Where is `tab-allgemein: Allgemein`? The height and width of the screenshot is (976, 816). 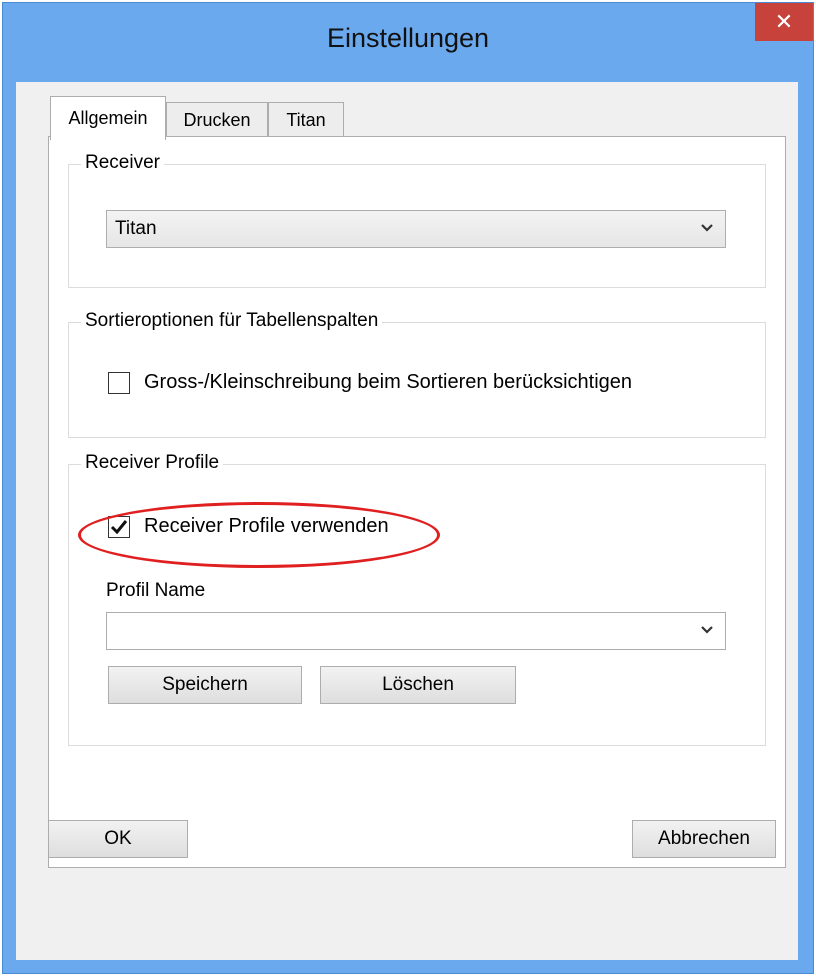
tab-allgemein: Allgemein is located at coordinates (108, 118).